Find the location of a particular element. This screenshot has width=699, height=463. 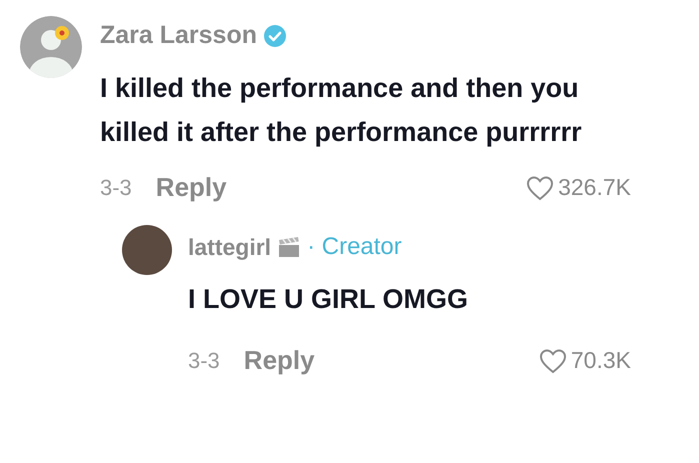

comment-text: I killed the performance and then you killed it after the performance purrrrrr is located at coordinates (341, 110).